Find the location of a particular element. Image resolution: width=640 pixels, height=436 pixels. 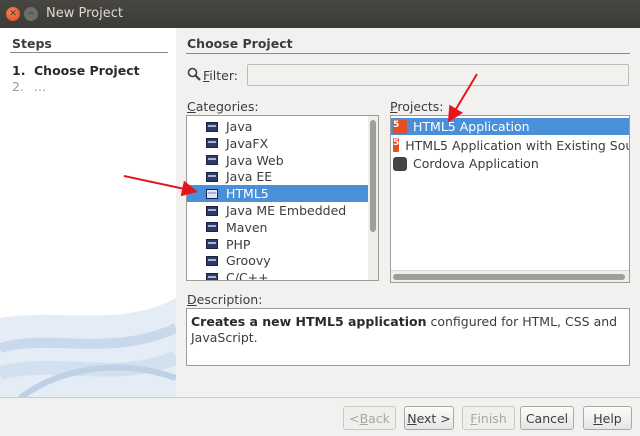

projects-horizontal-scrollbar is located at coordinates (510, 276).